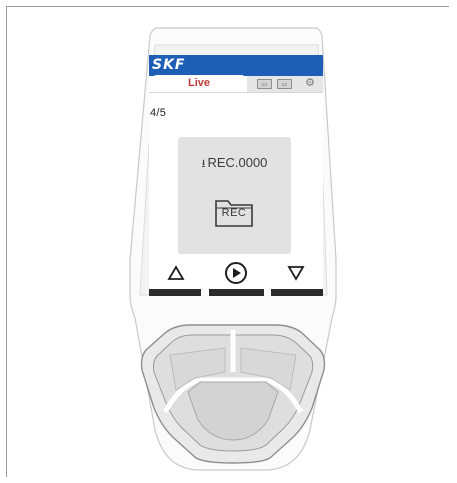 This screenshot has width=457, height=483. What do you see at coordinates (169, 65) in the screenshot?
I see `skf-logo: SKF` at bounding box center [169, 65].